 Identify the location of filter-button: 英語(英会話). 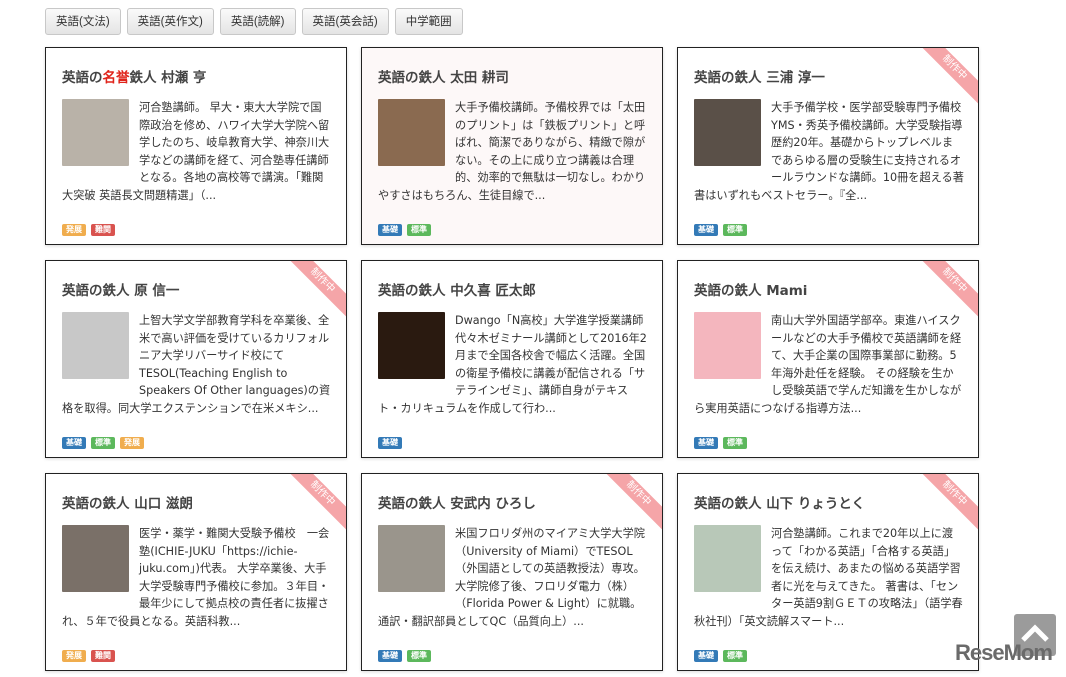
(345, 21).